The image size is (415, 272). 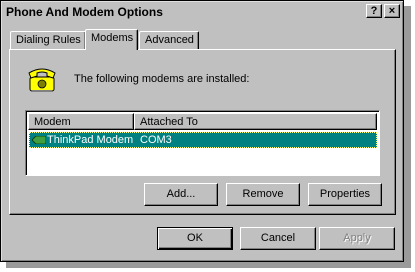 I want to click on title-bar: Phone And Modem Options ? ×, so click(x=202, y=12).